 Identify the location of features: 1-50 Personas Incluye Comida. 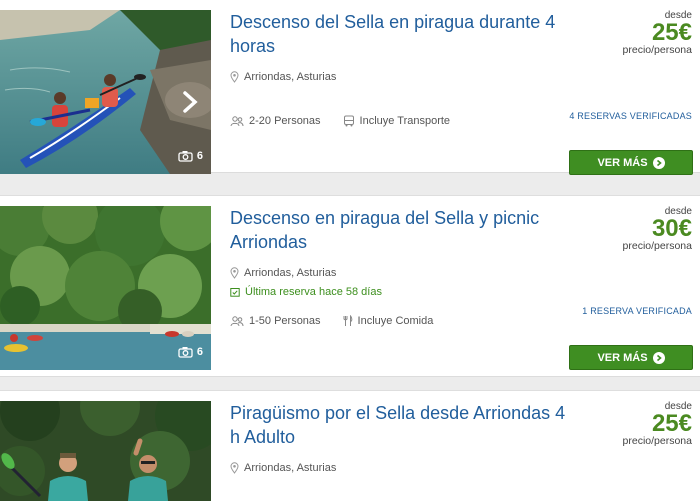
(331, 321).